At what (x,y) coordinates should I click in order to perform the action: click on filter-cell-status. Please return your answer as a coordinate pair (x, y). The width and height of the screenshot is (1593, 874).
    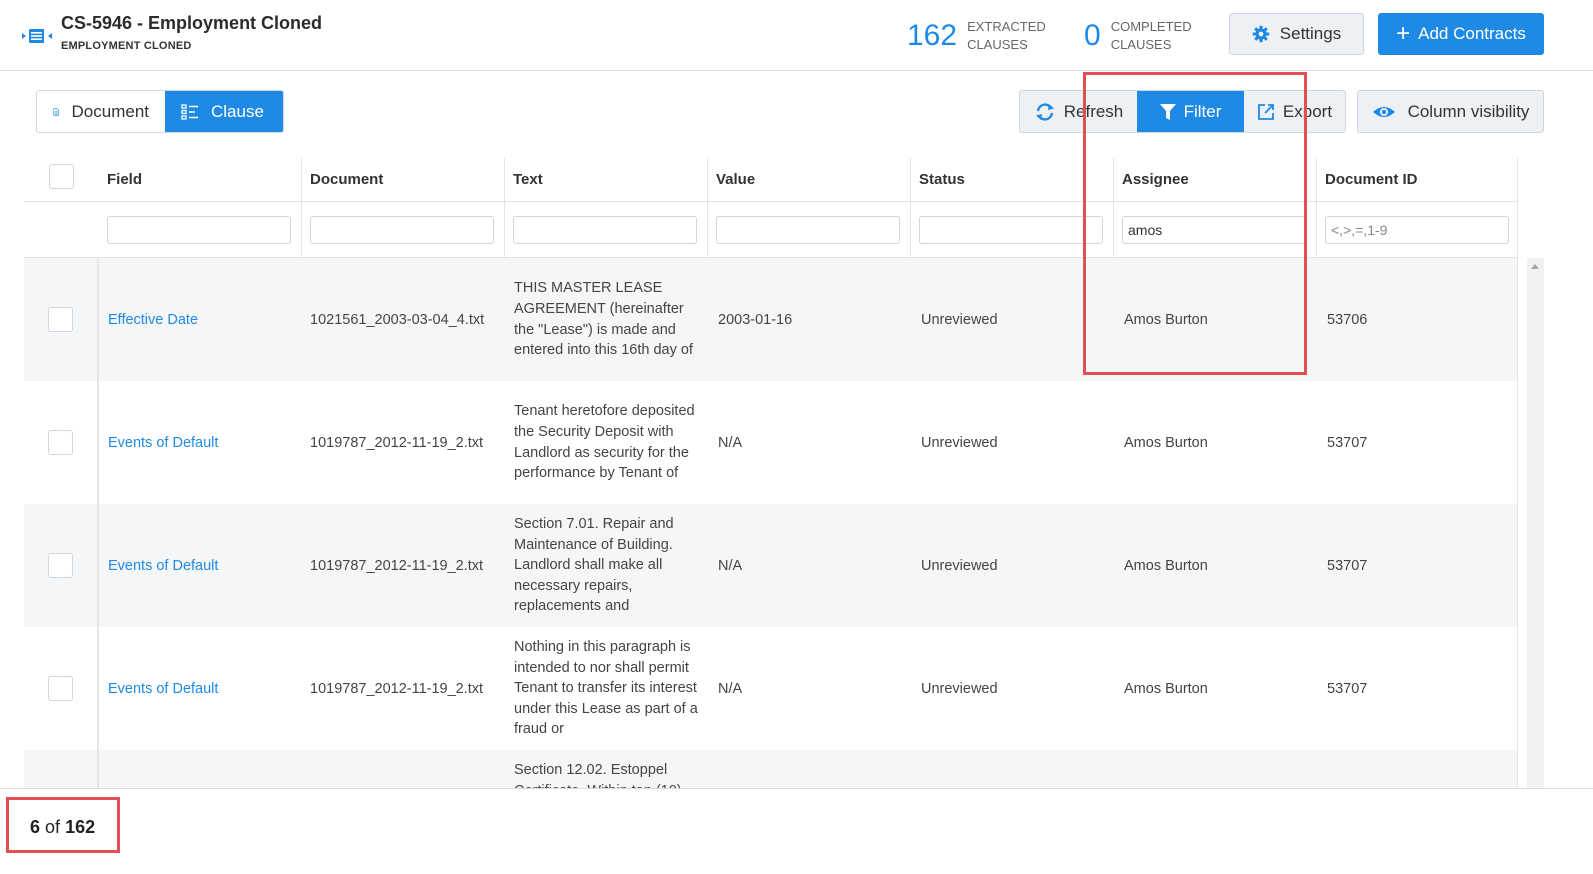
    Looking at the image, I should click on (1012, 229).